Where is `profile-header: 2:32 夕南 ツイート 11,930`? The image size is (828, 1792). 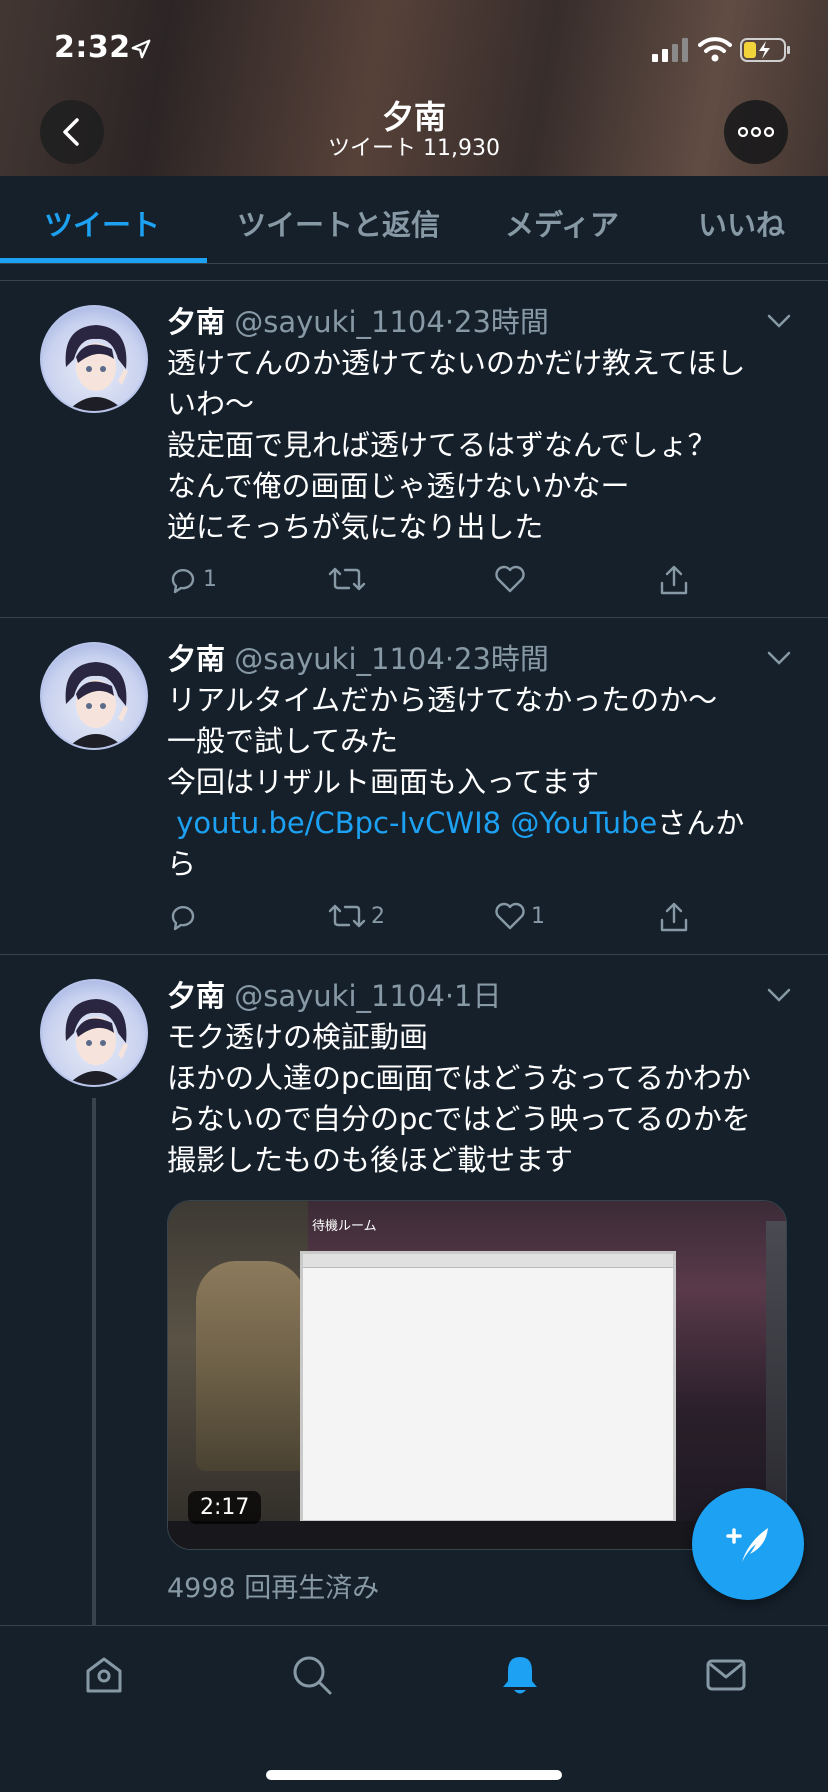 profile-header: 2:32 夕南 ツイート 11,930 is located at coordinates (414, 88).